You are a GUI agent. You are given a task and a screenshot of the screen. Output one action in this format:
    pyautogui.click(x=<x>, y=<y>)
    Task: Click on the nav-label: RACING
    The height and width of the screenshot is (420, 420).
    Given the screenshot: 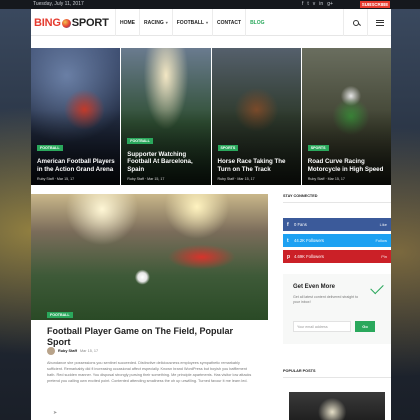 What is the action you would take?
    pyautogui.click(x=154, y=22)
    